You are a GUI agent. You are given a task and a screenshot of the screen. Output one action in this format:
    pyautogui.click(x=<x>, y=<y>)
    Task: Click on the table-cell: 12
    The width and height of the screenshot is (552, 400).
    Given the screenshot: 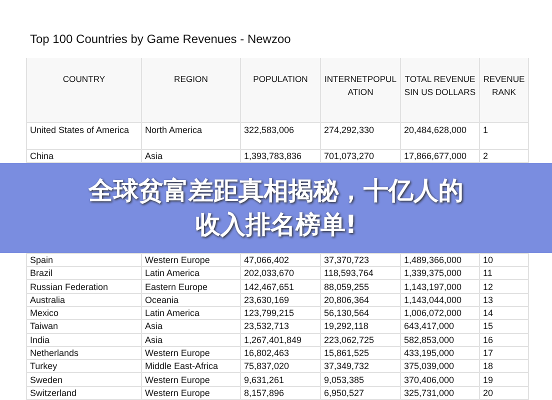 What is the action you would take?
    pyautogui.click(x=504, y=287)
    